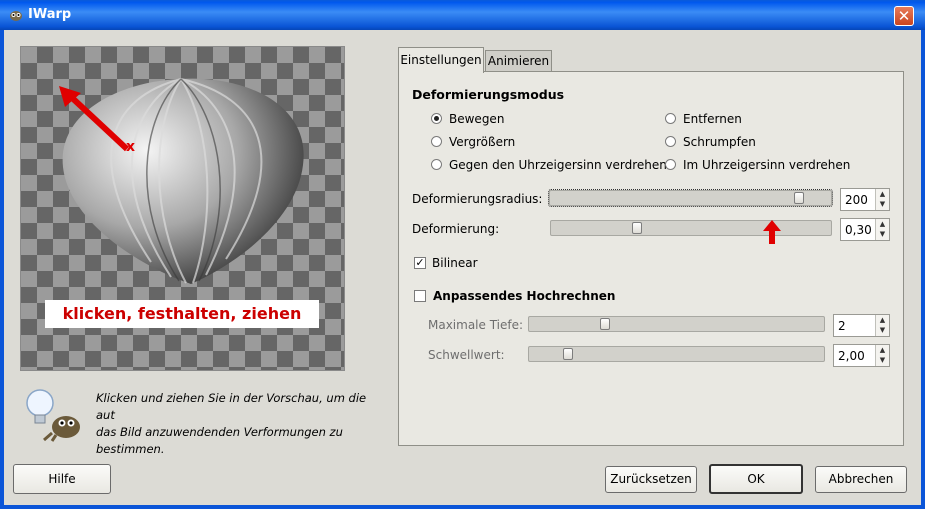 This screenshot has height=509, width=925. Describe the element at coordinates (50, 14) in the screenshot. I see `window-title: IWarp` at that location.